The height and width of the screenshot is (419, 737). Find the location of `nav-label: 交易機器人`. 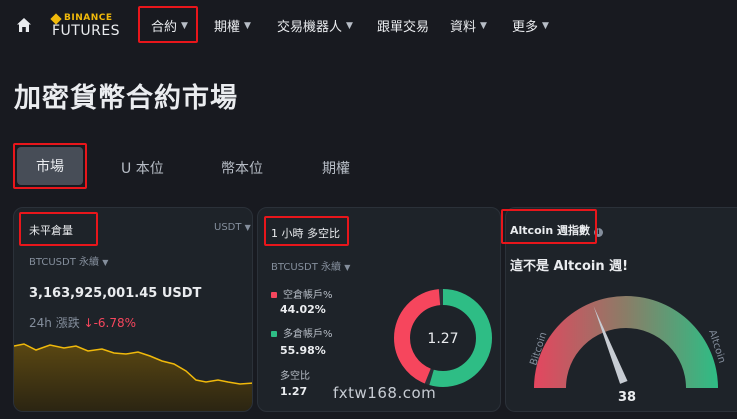

nav-label: 交易機器人 is located at coordinates (310, 27).